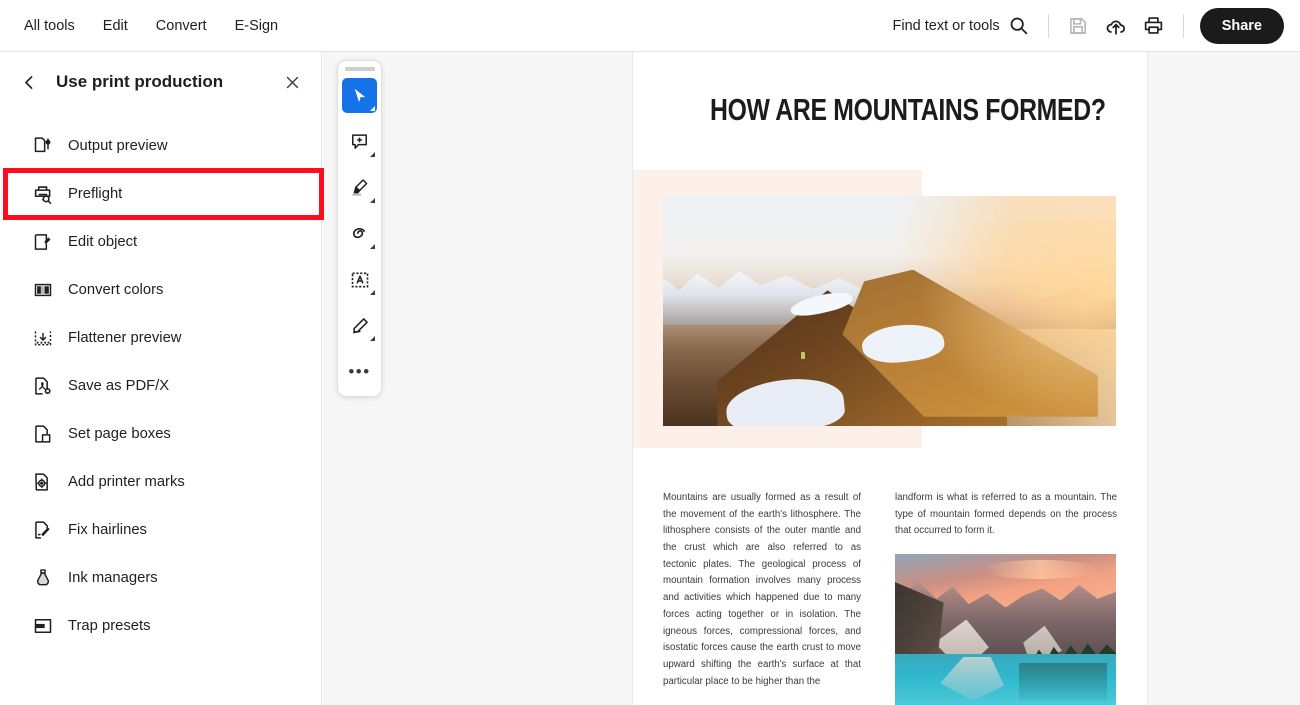 The height and width of the screenshot is (705, 1300). I want to click on edit-object-icon, so click(43, 242).